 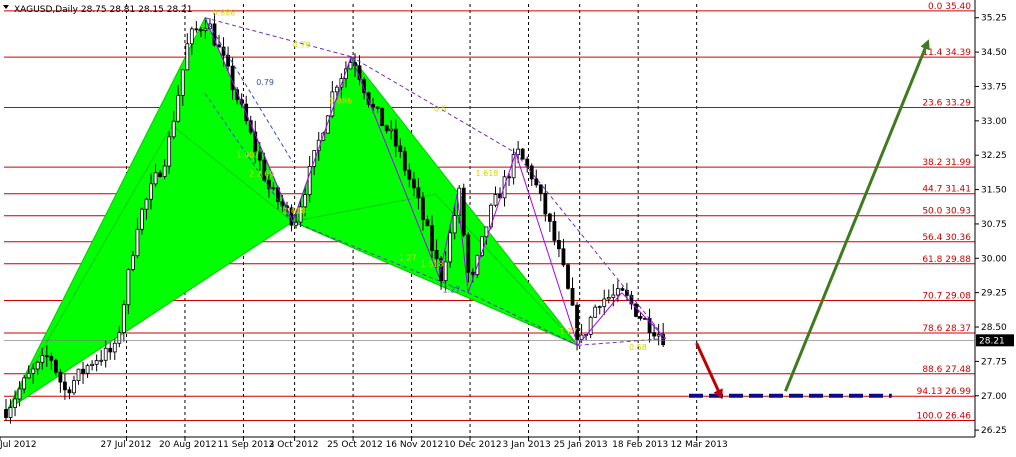 I want to click on y-tick-label: 30.00, so click(x=994, y=259).